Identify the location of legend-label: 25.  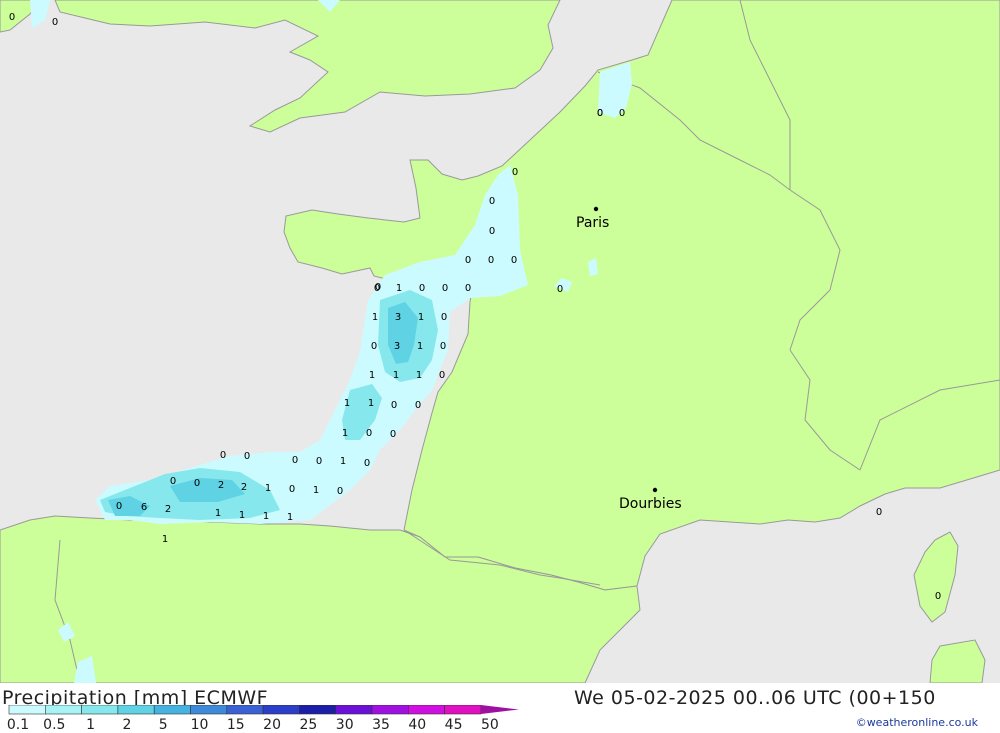
(308, 725).